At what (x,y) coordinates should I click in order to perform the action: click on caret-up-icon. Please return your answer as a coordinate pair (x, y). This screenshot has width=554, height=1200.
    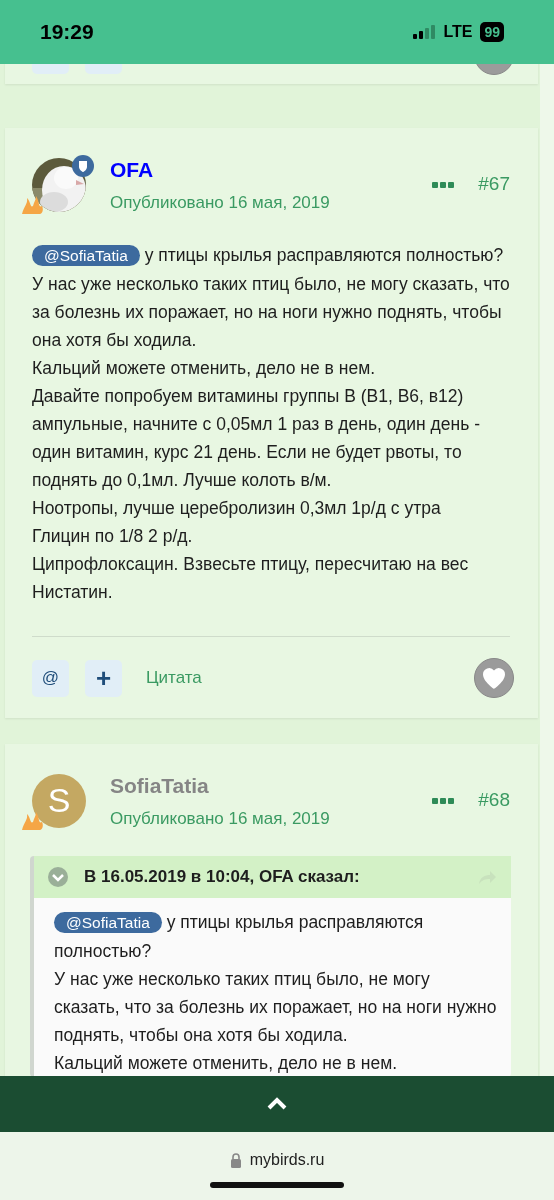
    Looking at the image, I should click on (277, 1104).